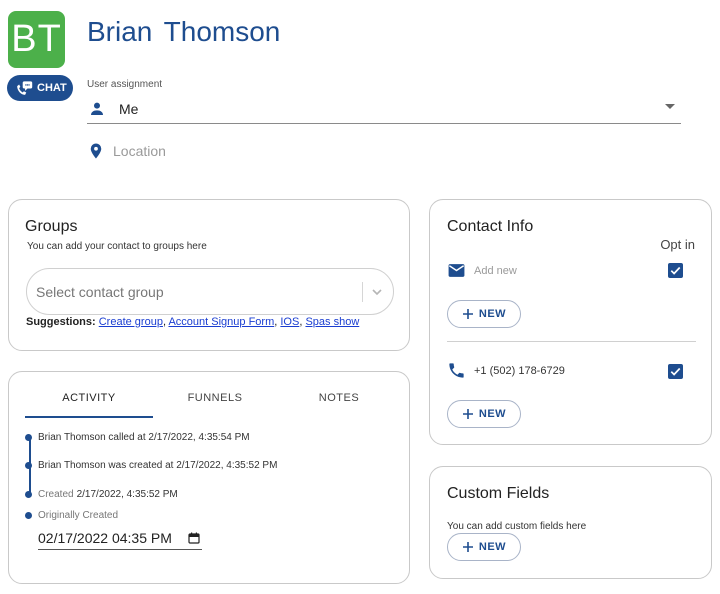 The image size is (720, 594). Describe the element at coordinates (61, 322) in the screenshot. I see `suggestions-label: Suggestions:` at that location.